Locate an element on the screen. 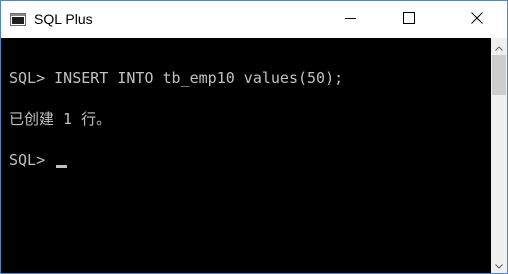 The image size is (508, 274). console-line-prompt: SQL> is located at coordinates (38, 160).